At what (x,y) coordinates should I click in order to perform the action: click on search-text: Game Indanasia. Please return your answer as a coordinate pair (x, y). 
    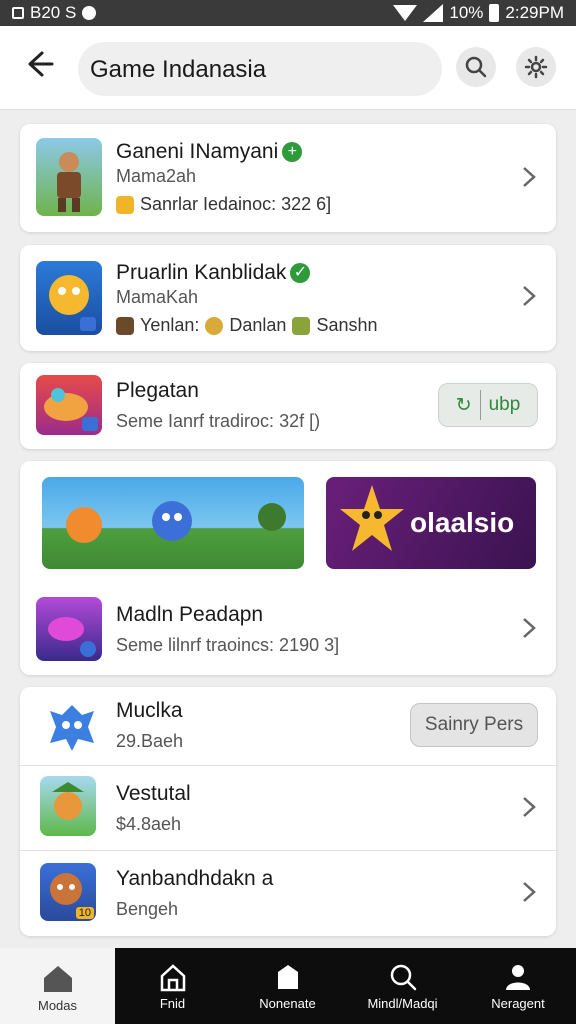
    Looking at the image, I should click on (178, 69).